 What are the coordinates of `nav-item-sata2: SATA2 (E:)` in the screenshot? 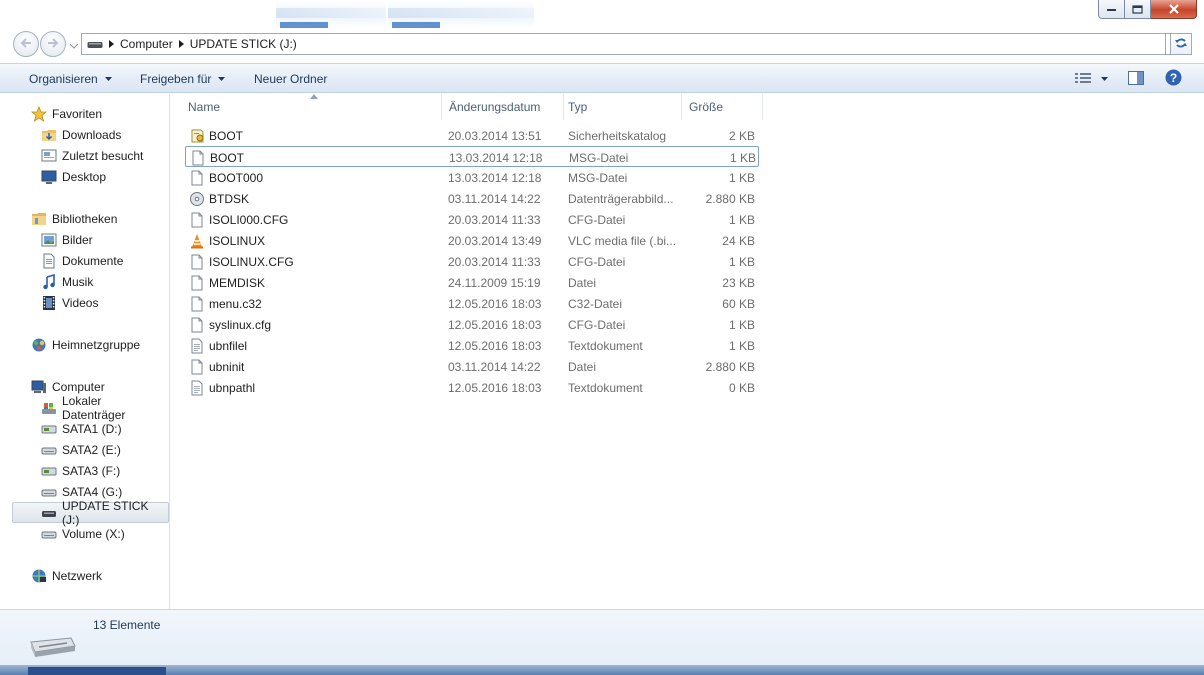 It's located at (84, 449).